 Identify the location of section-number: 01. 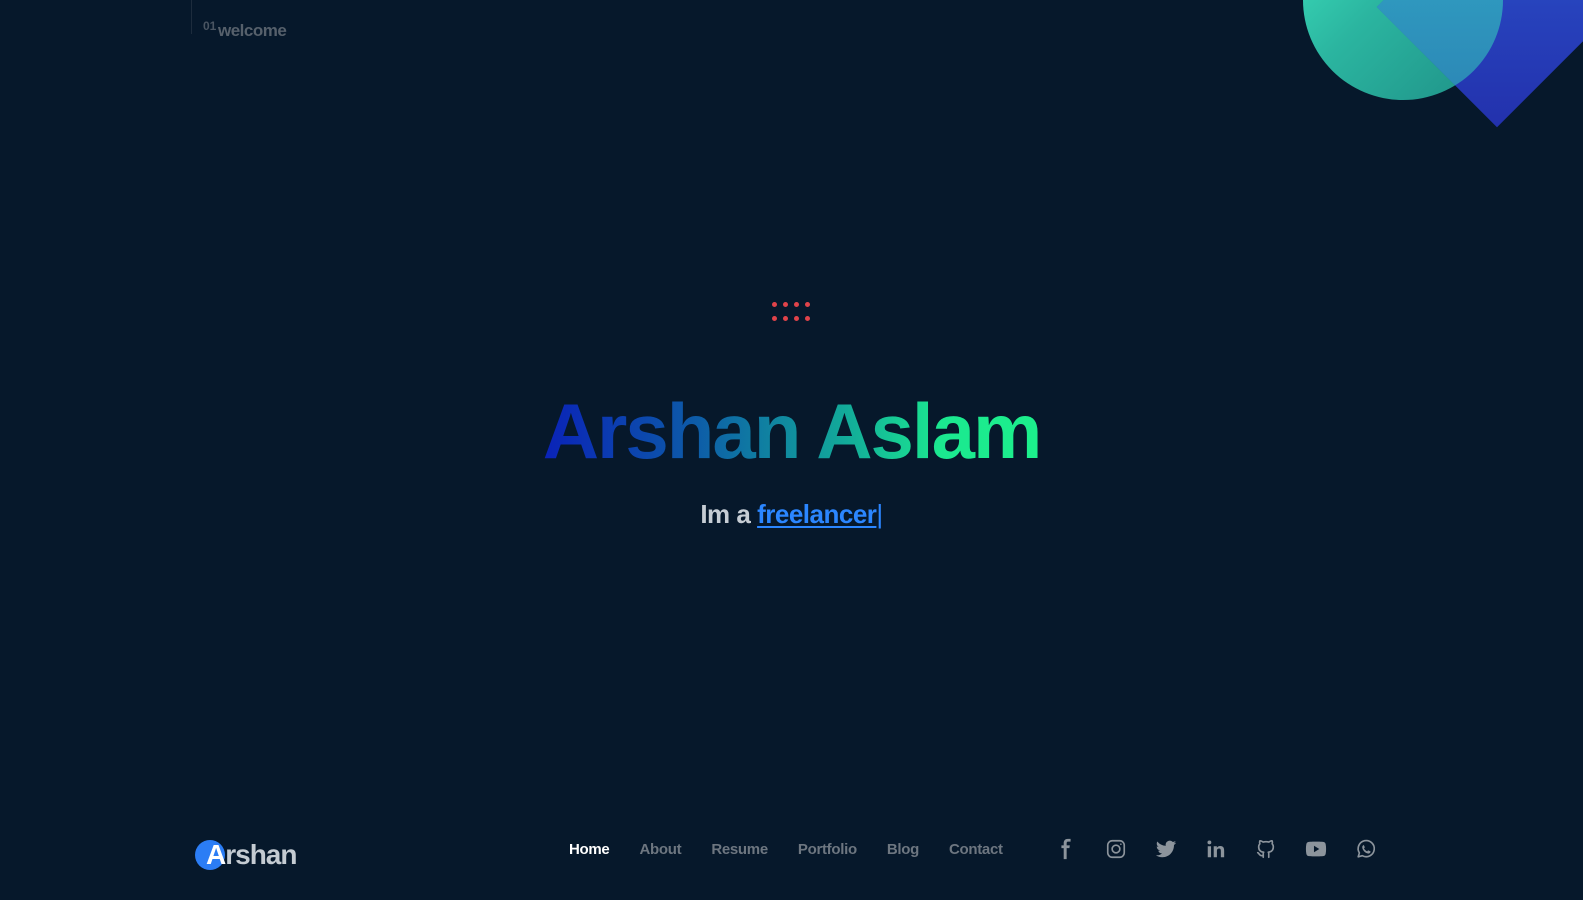
(210, 26).